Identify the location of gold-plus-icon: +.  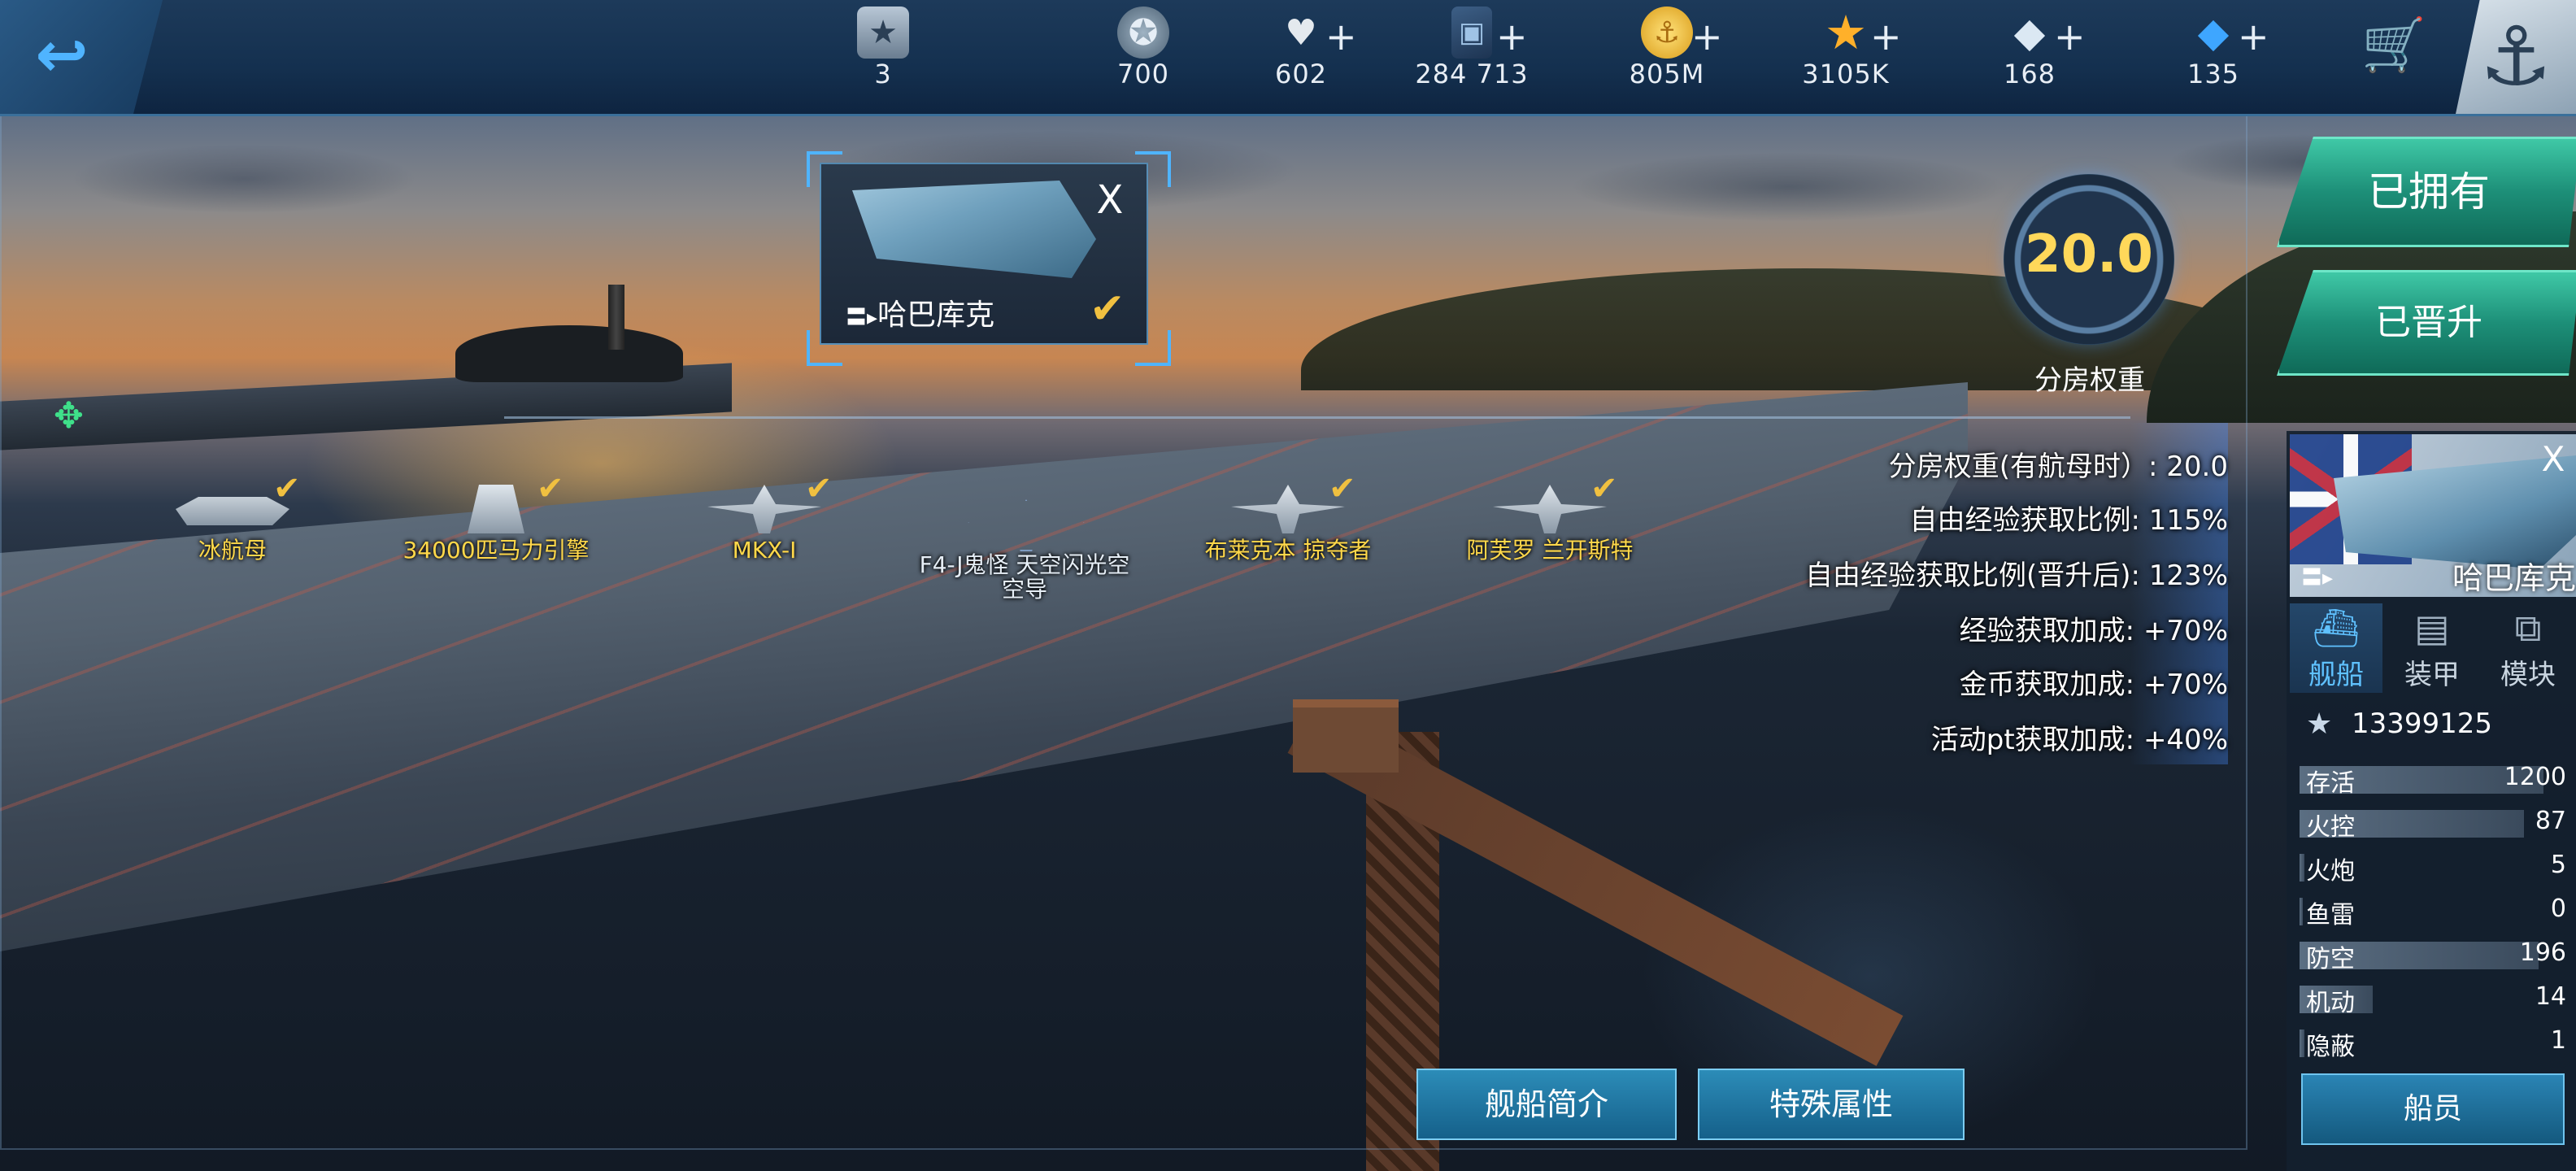
(1707, 37).